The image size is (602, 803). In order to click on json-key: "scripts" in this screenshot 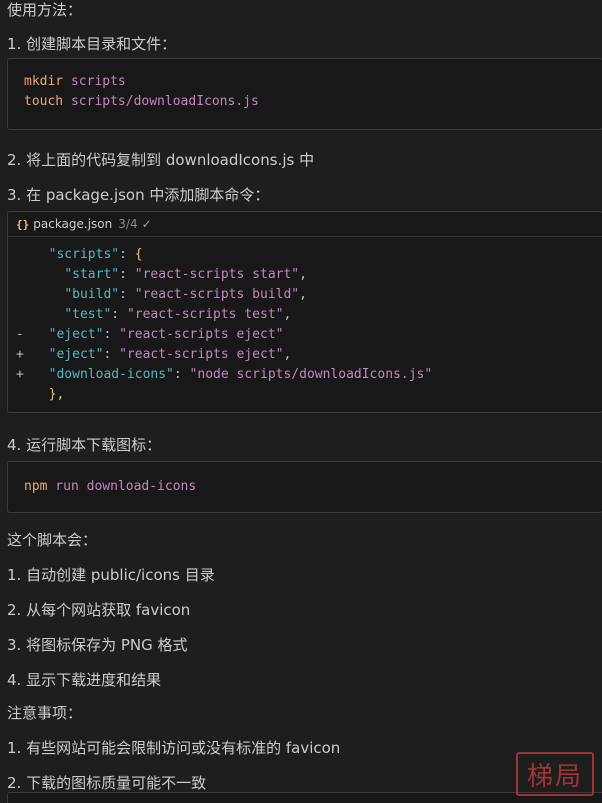, I will do `click(84, 254)`.